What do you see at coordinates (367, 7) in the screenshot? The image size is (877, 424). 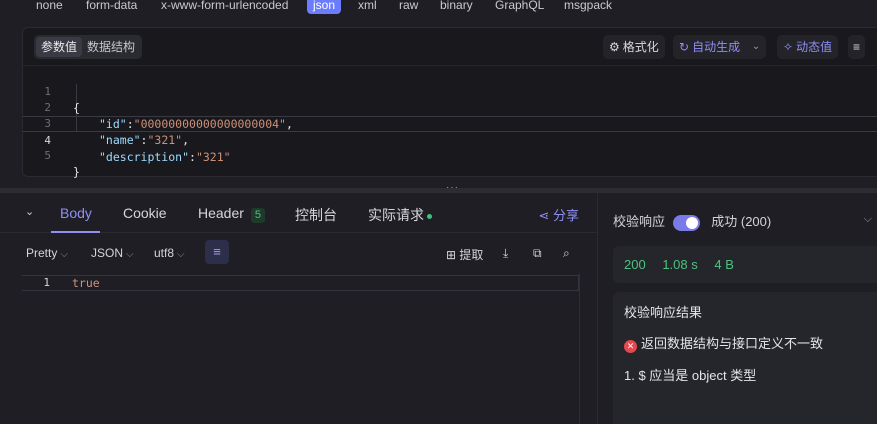 I see `body-type-xml: xml` at bounding box center [367, 7].